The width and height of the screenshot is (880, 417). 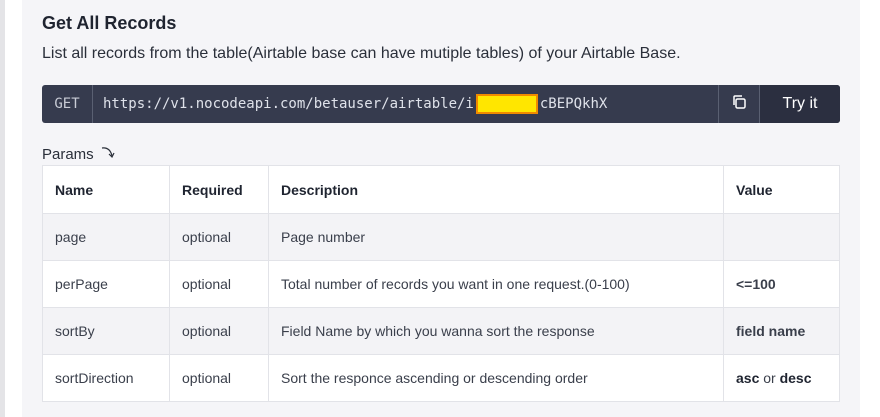 I want to click on copy-icon, so click(x=739, y=104).